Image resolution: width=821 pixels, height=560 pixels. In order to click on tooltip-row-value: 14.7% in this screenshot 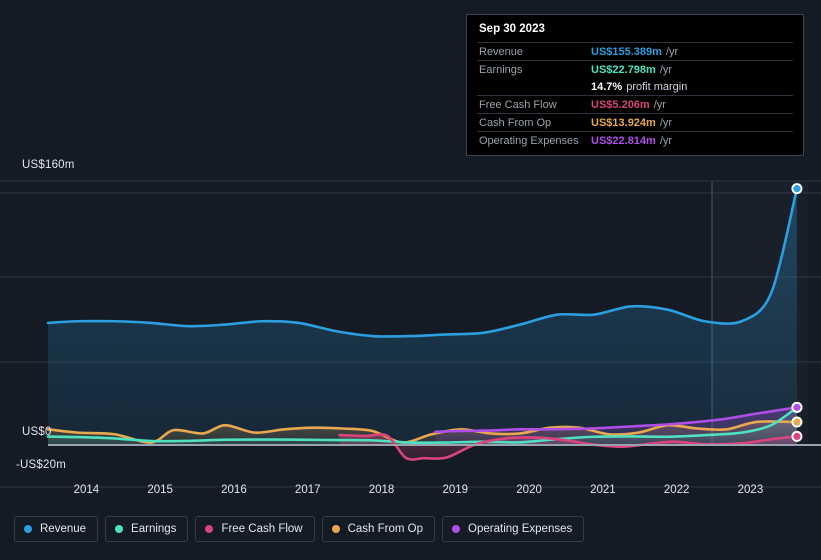, I will do `click(607, 86)`.